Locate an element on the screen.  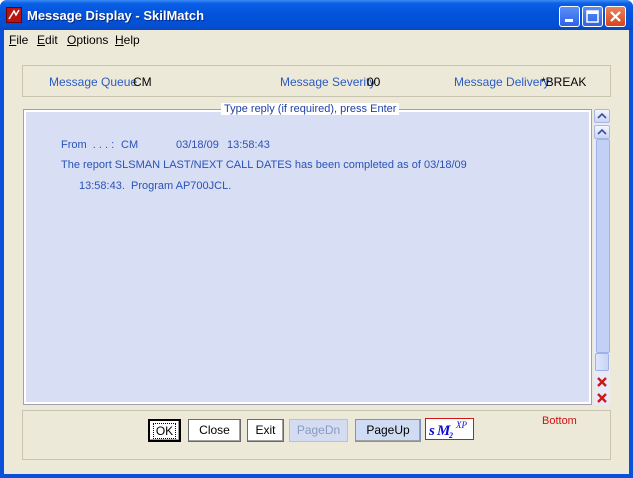
menu-bar: File Edit Options Help is located at coordinates (316, 39).